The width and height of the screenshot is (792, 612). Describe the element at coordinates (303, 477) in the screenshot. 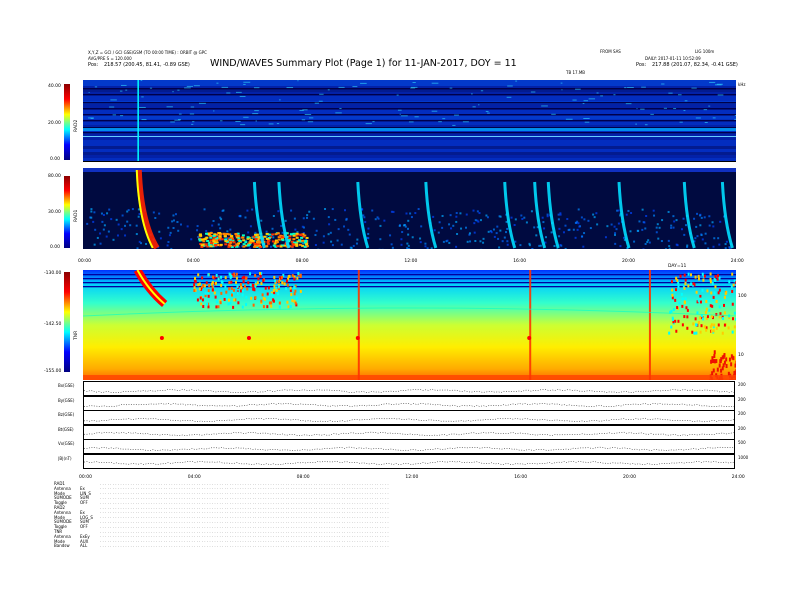

I see `time-tick-bottom: 08:00` at that location.